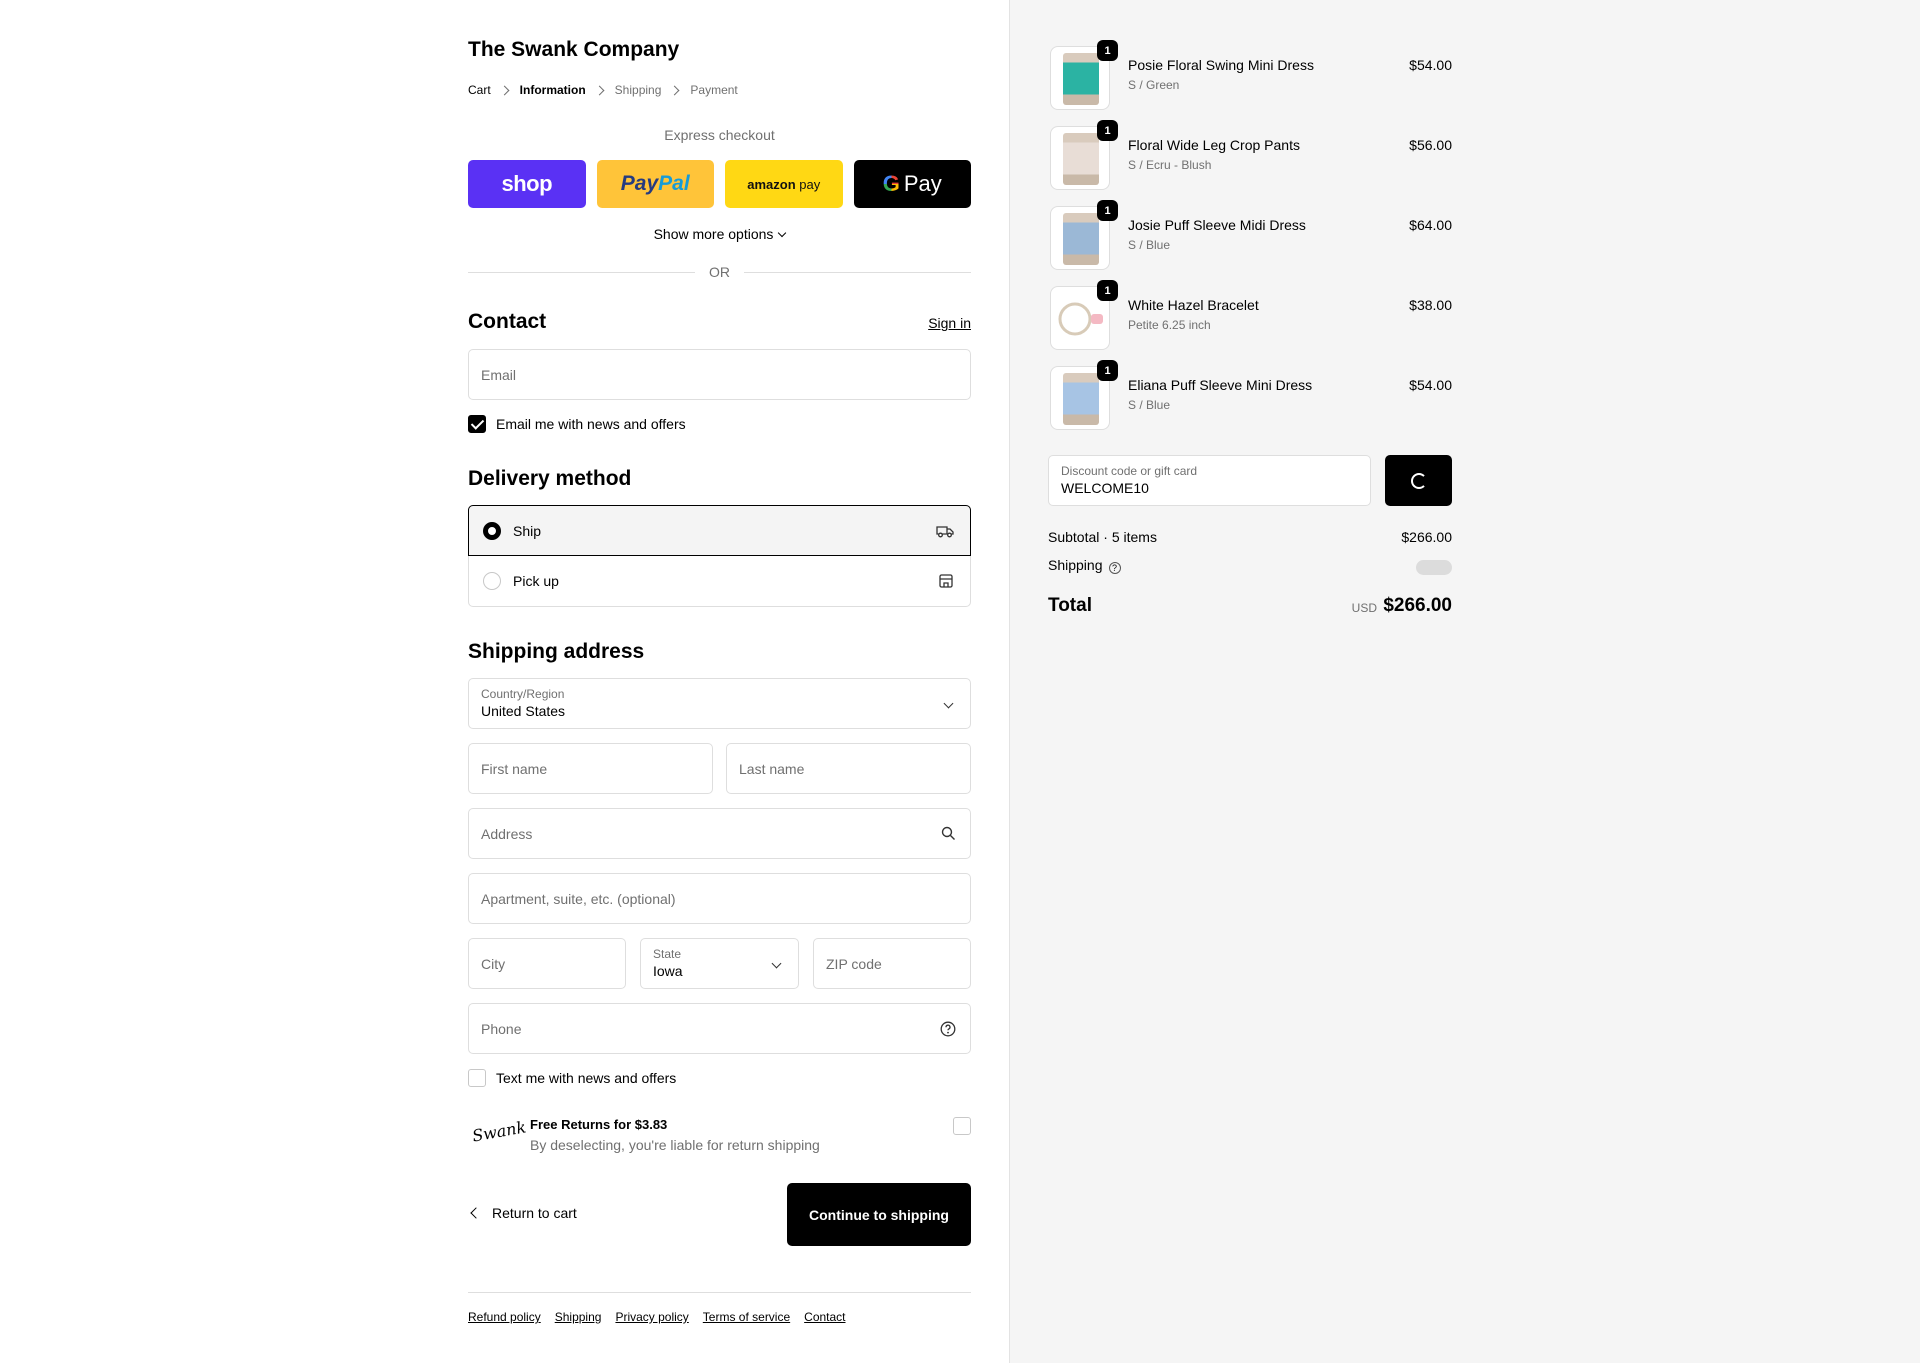 This screenshot has height=1363, width=1920. What do you see at coordinates (523, 694) in the screenshot?
I see `country-label: Country/Region` at bounding box center [523, 694].